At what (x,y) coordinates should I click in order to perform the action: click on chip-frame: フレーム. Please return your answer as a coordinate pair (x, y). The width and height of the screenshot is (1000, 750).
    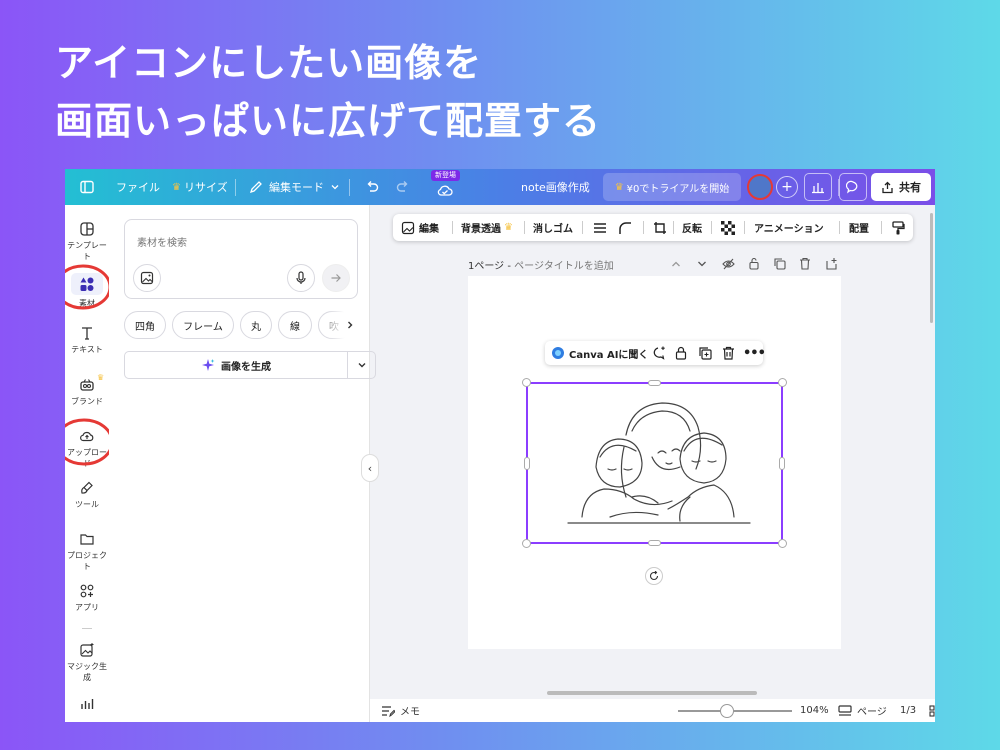
    Looking at the image, I should click on (203, 325).